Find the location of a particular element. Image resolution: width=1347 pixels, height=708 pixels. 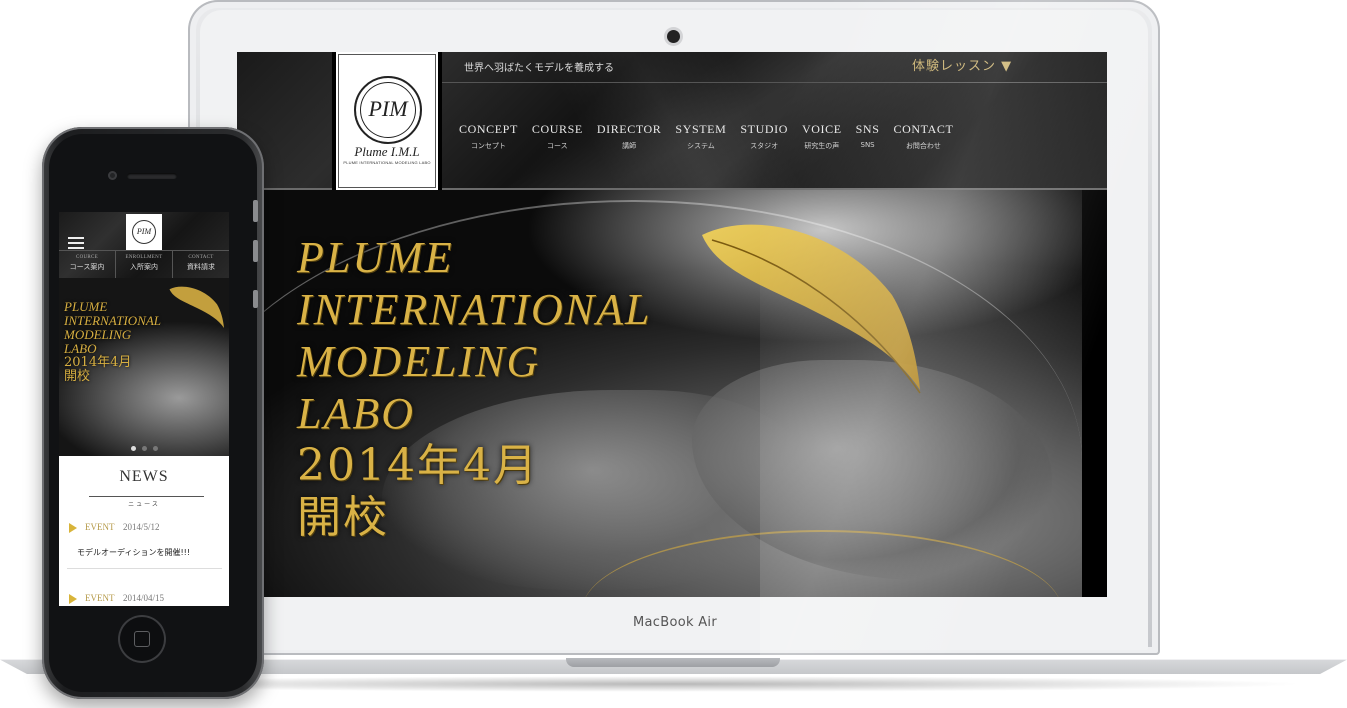

nav-item-contact: CONTACT お問合わせ is located at coordinates (923, 142).